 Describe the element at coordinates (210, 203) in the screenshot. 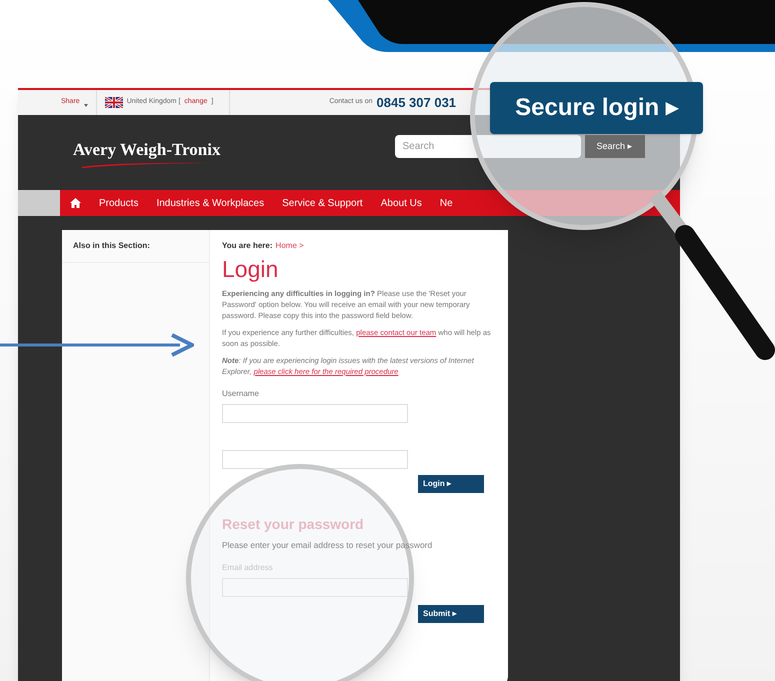

I see `nav-item: Industries & Workplaces` at that location.